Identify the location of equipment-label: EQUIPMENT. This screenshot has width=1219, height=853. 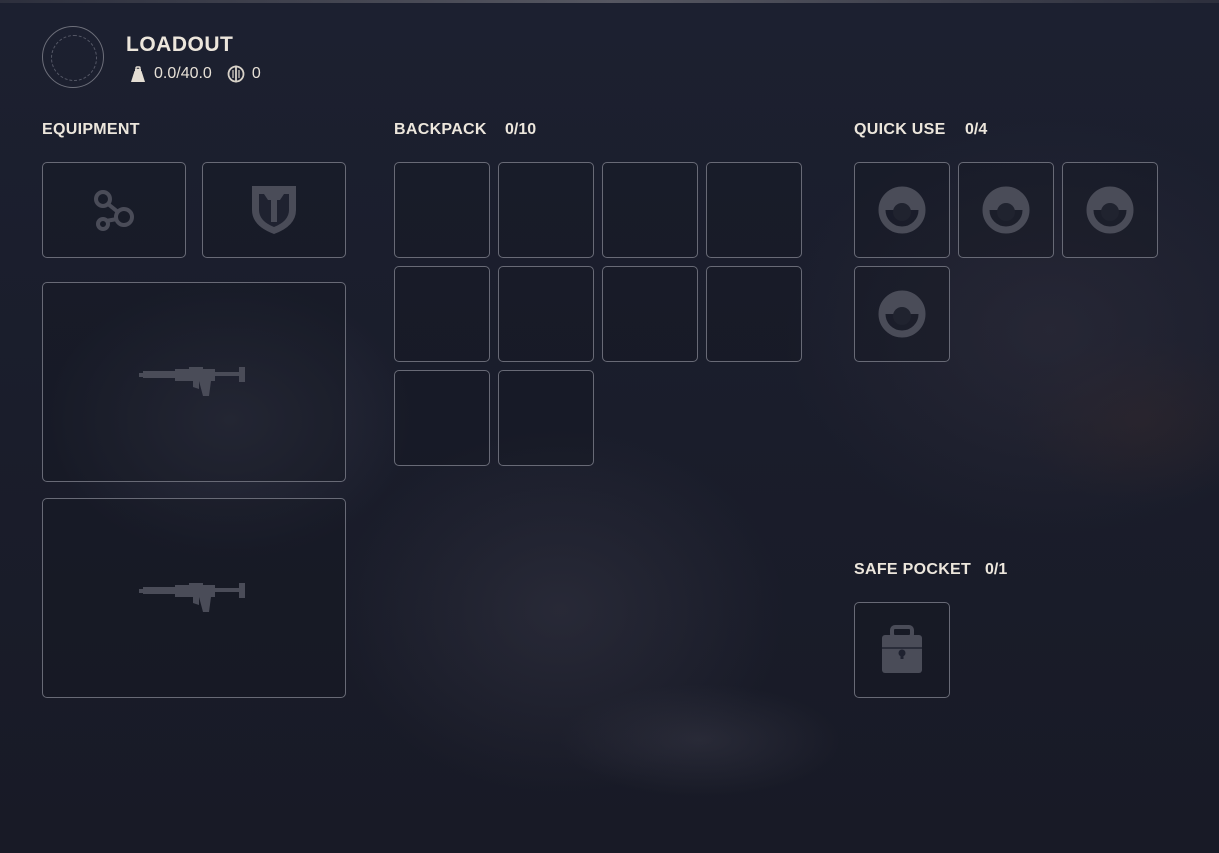
(91, 129).